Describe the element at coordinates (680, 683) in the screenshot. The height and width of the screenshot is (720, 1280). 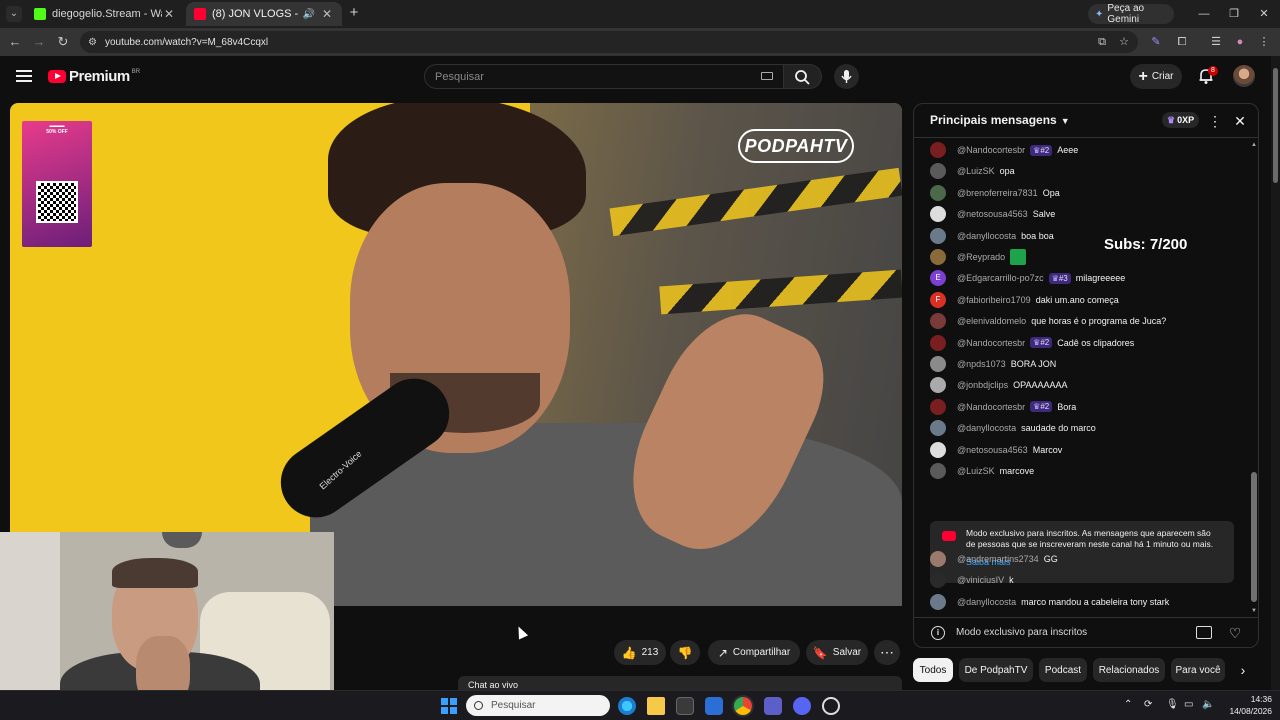
I see `chat-replay-bar: Chat ao vivo` at that location.